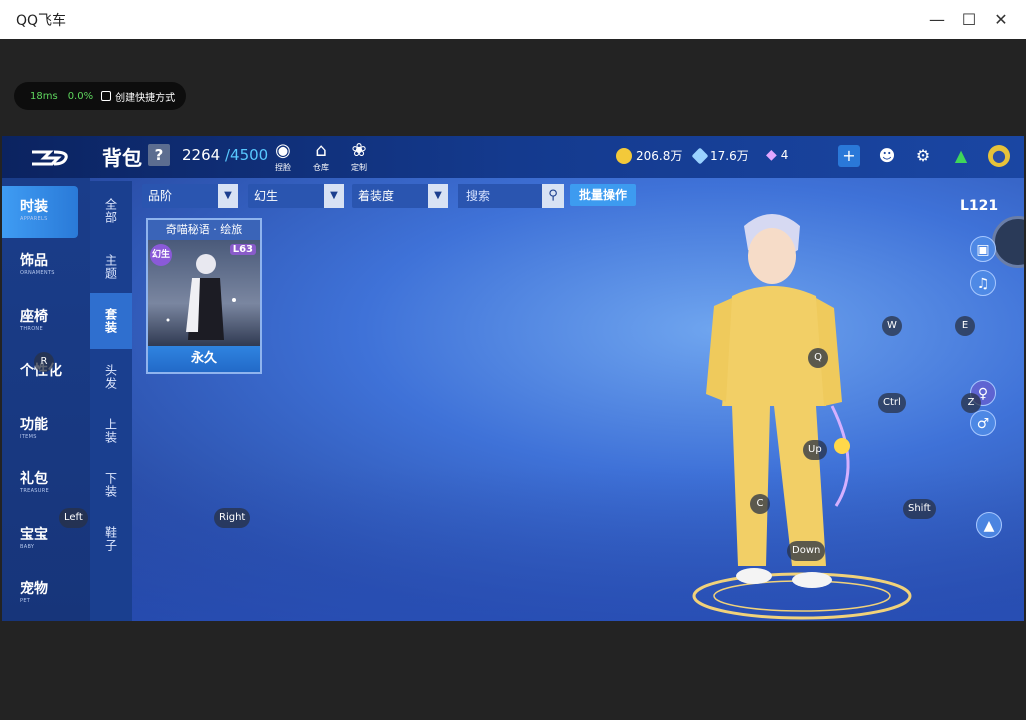 Image resolution: width=1026 pixels, height=720 pixels. Describe the element at coordinates (55, 370) in the screenshot. I see `sidebar-item-label: 个性化` at that location.